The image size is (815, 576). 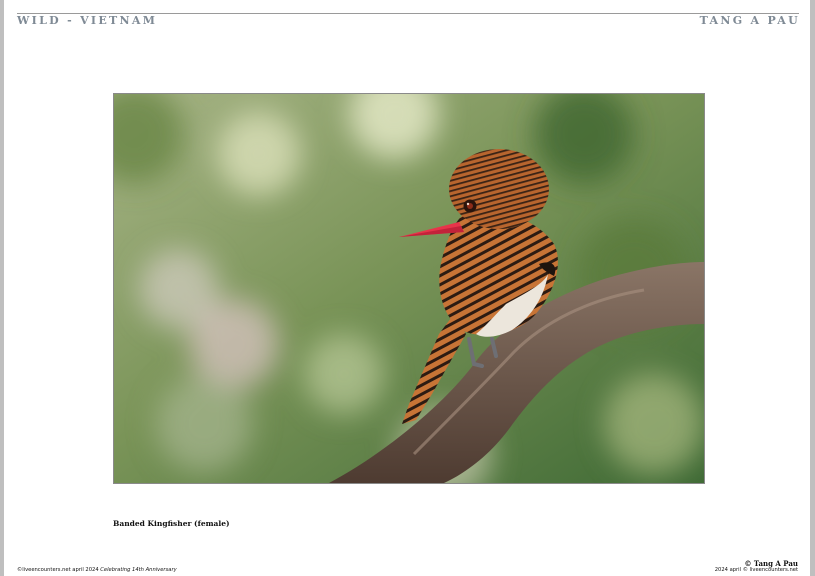 What do you see at coordinates (171, 523) in the screenshot?
I see `photo-caption: Banded Kingfisher (female)` at bounding box center [171, 523].